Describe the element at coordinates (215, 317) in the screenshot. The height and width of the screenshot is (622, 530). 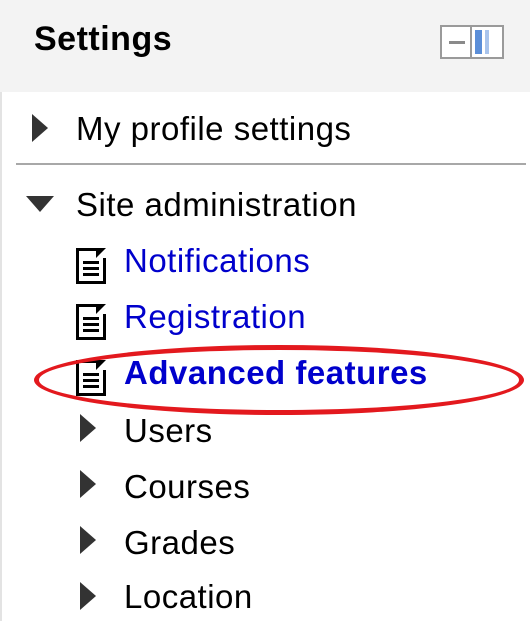
I see `registration-link: Registration` at that location.